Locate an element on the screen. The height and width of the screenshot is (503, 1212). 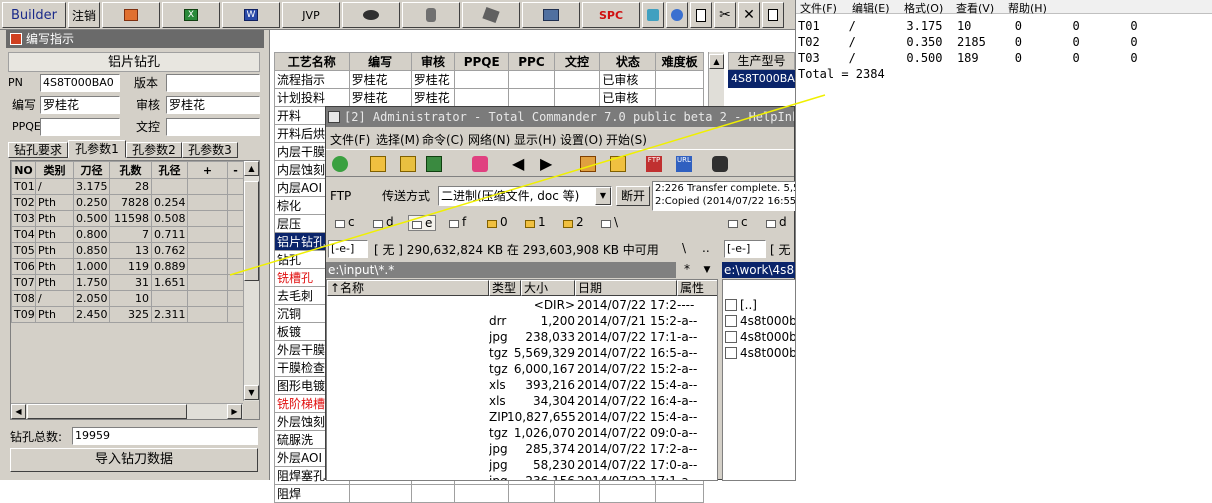
tc-right-drive-button: c is located at coordinates (738, 222).